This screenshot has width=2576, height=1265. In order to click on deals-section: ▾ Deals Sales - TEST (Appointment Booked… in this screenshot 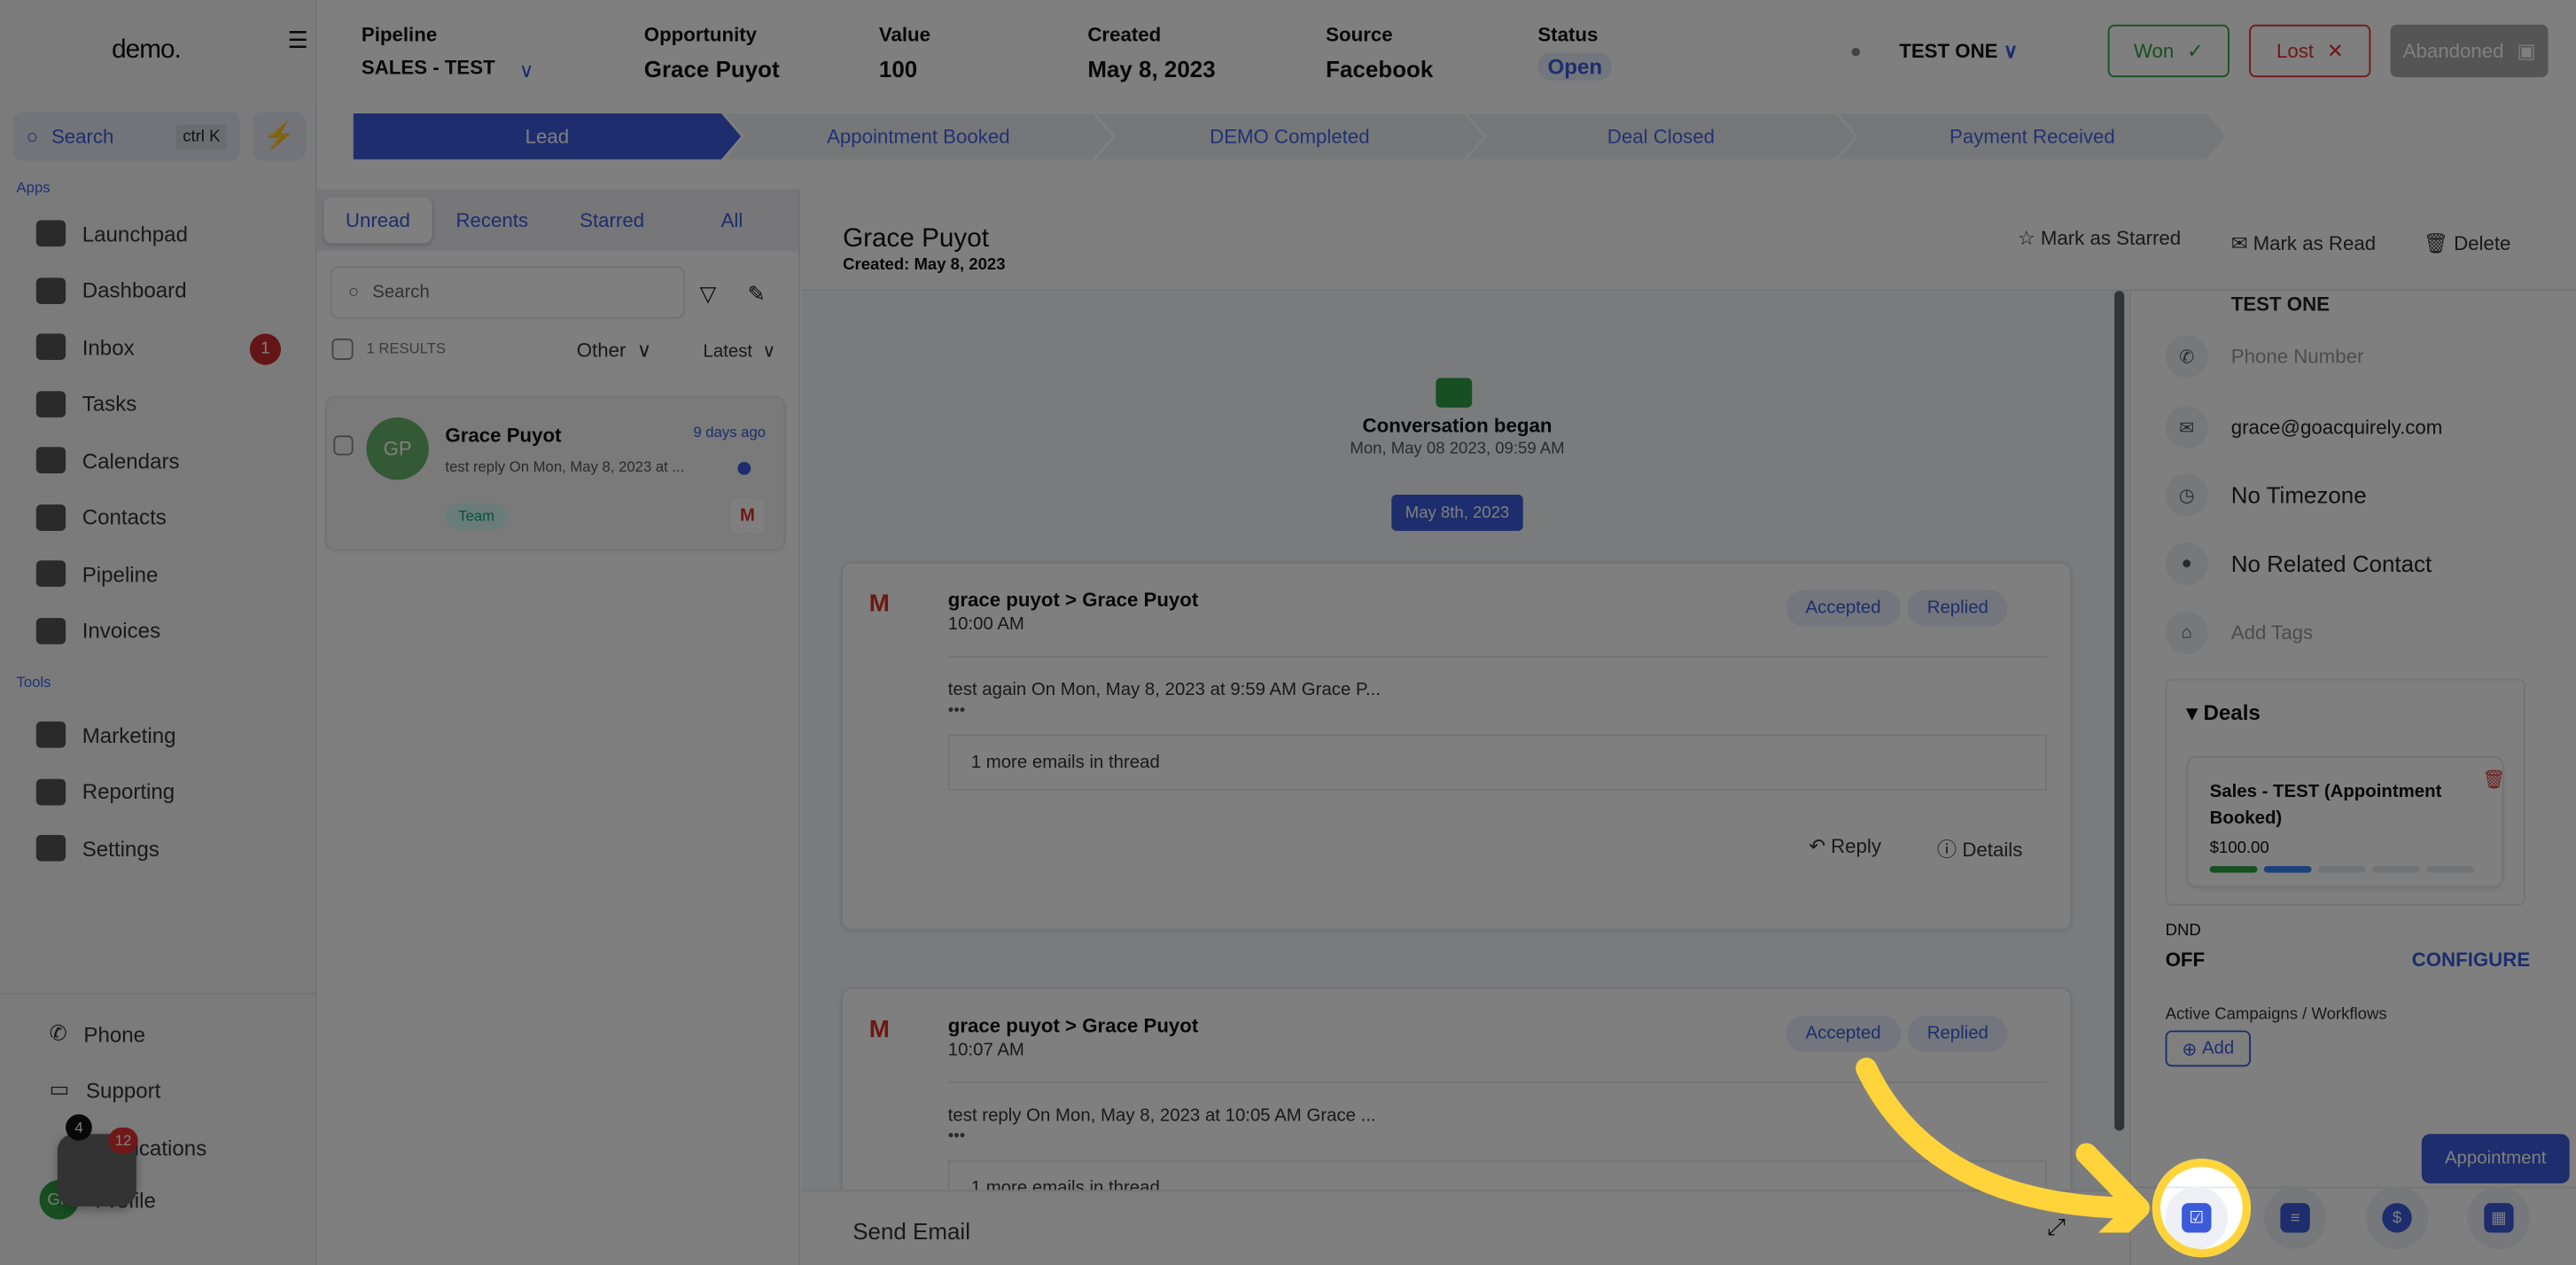, I will do `click(2345, 792)`.